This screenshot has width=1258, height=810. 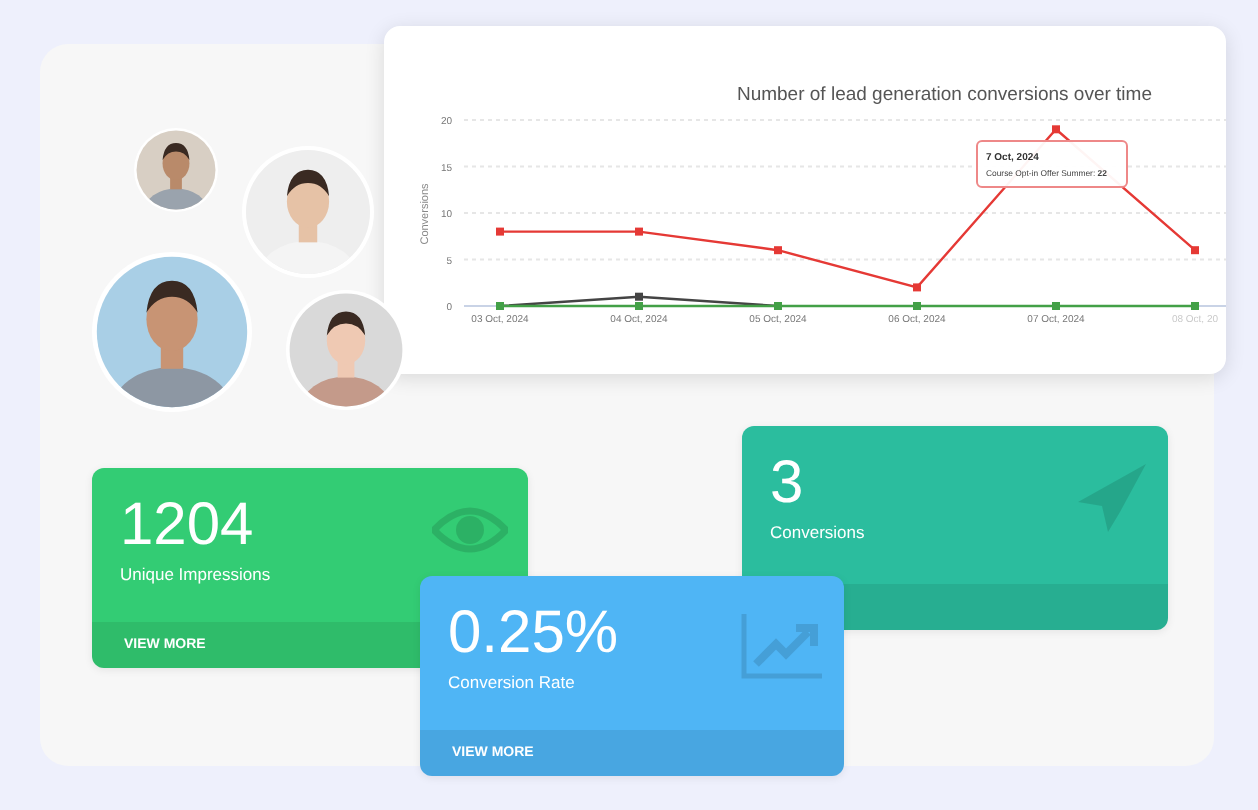 I want to click on stat-label: Unique Impressions, so click(x=195, y=574).